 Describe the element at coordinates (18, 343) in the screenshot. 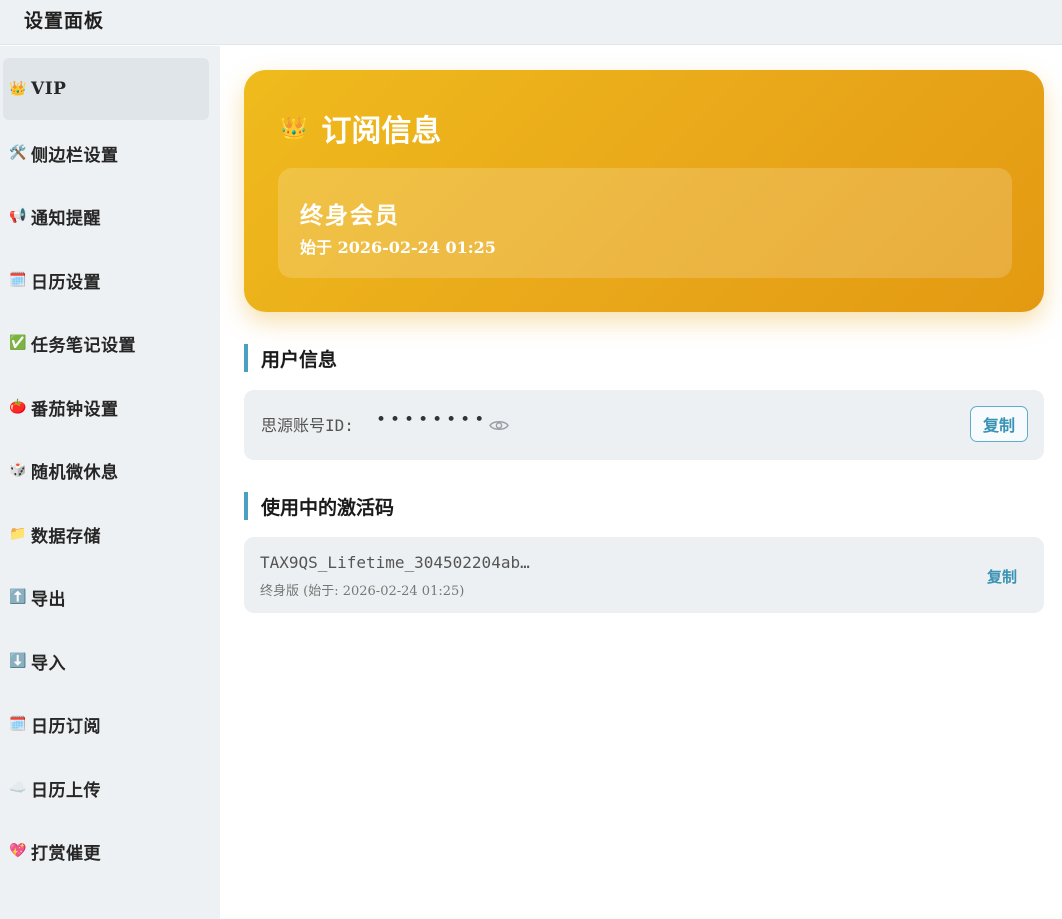

I see `check-icon: ✅` at that location.